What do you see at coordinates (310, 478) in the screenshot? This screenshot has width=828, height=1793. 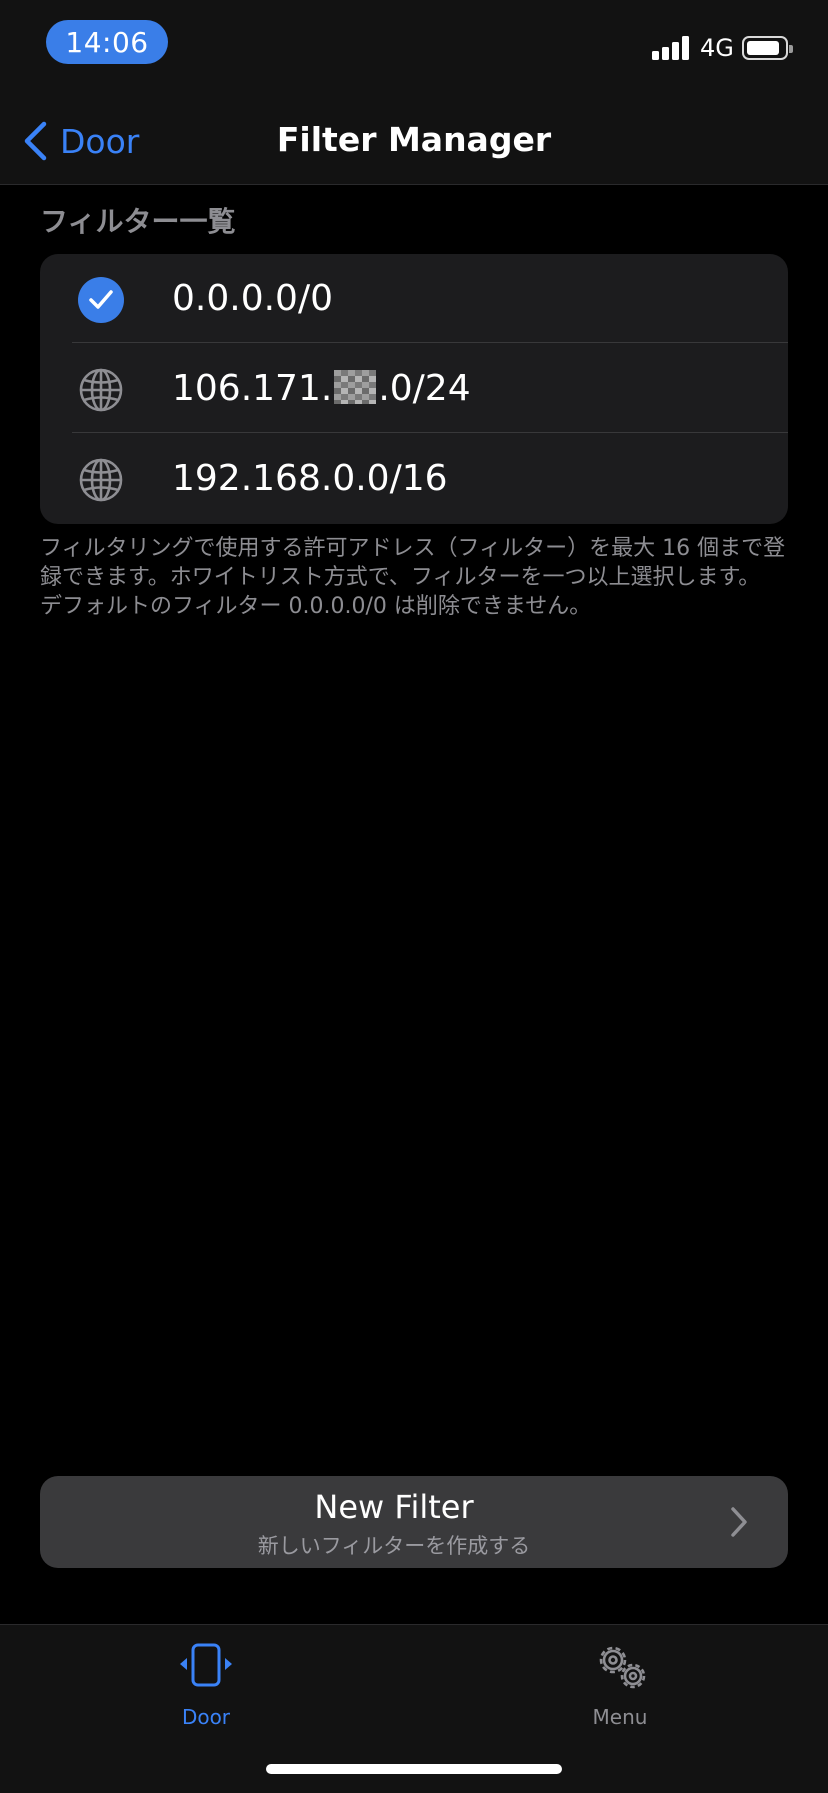 I see `filter-label: 192.168.0.0/16` at bounding box center [310, 478].